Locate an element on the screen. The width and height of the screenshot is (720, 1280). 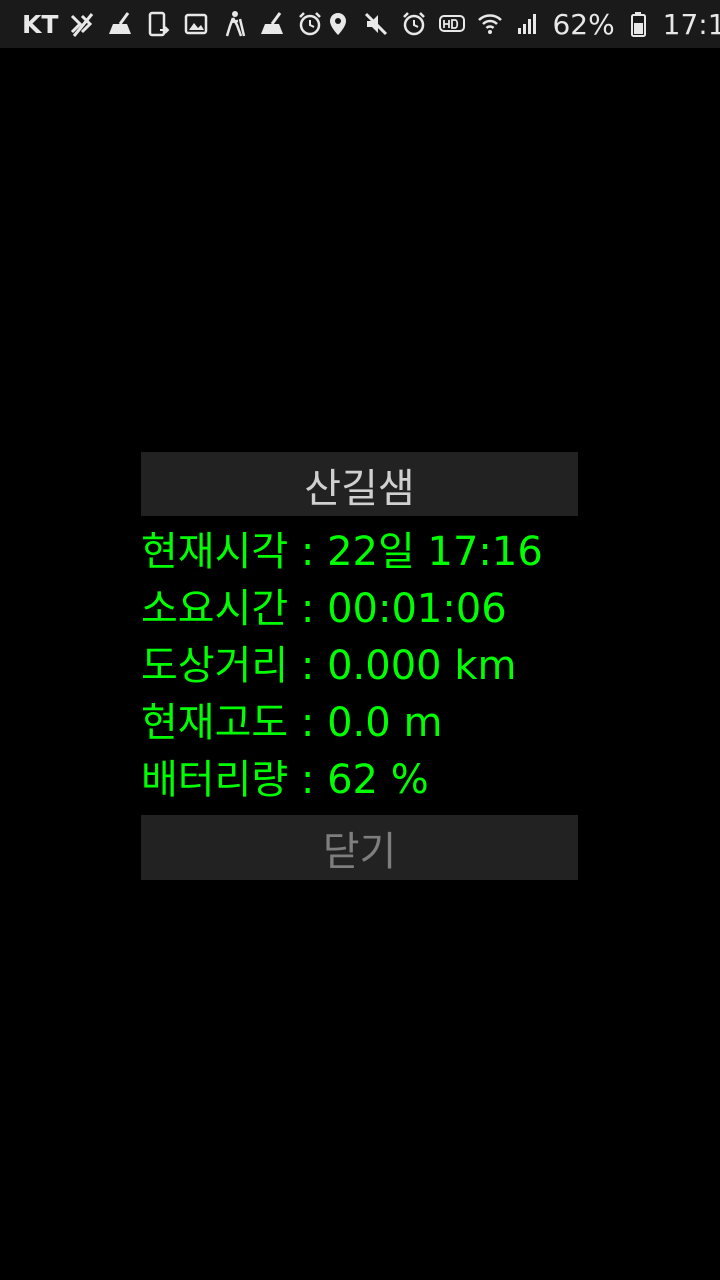
carrier-name: KT is located at coordinates (40, 24).